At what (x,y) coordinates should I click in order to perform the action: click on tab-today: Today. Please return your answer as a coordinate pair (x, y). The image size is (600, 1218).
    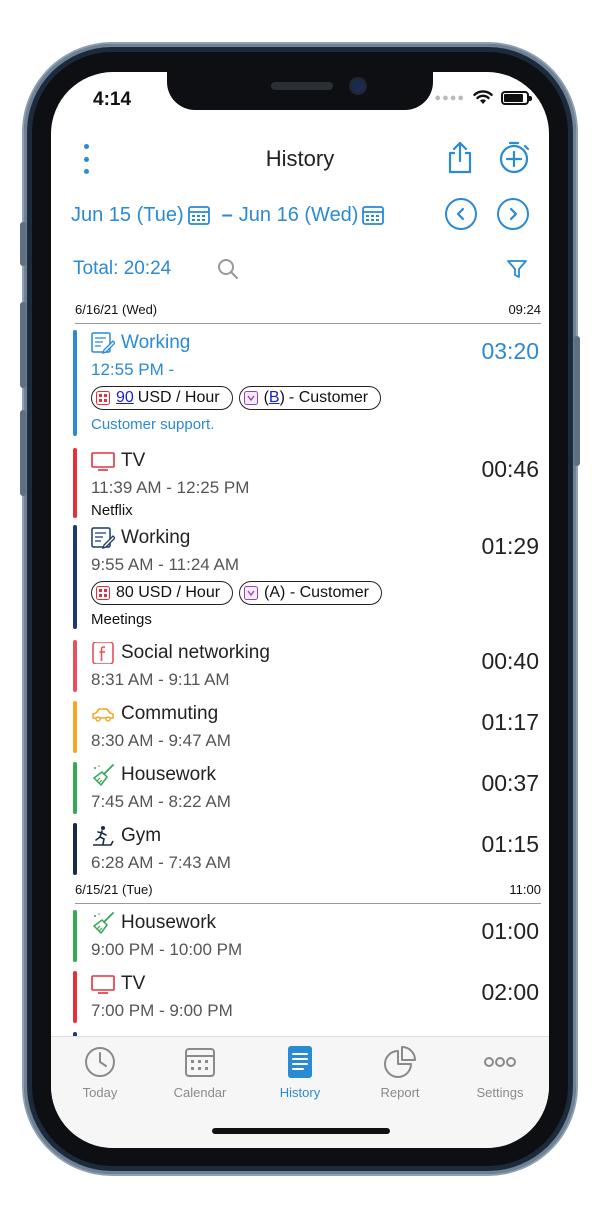
    Looking at the image, I should click on (100, 1072).